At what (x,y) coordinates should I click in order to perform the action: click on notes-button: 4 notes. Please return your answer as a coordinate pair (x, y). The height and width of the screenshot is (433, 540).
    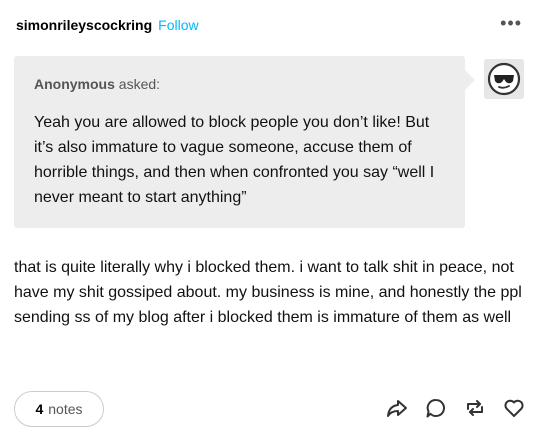
    Looking at the image, I should click on (59, 409).